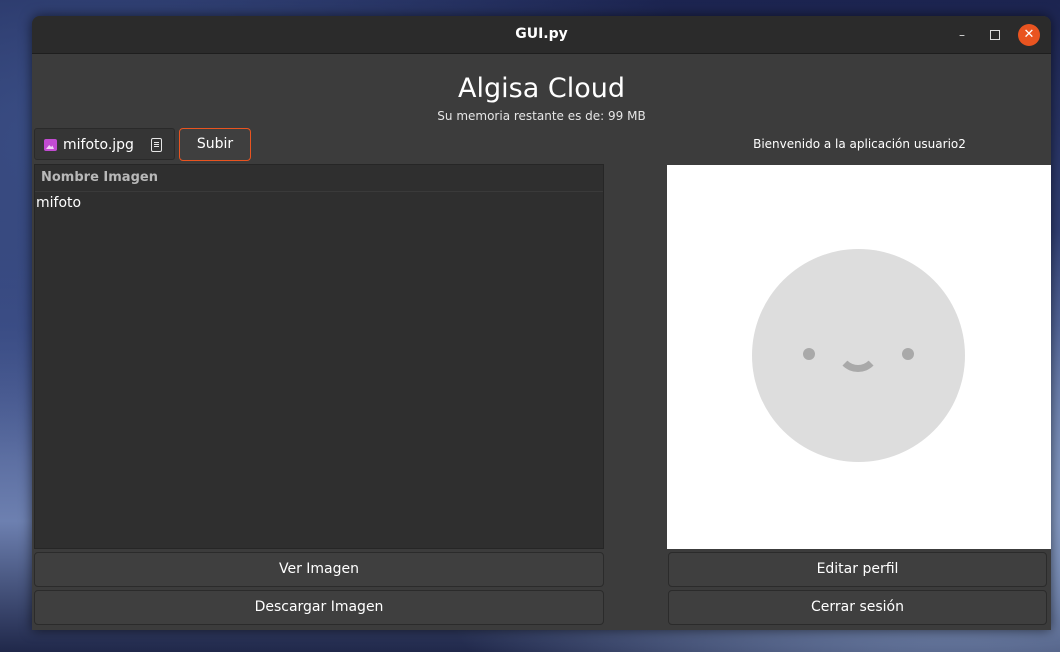  I want to click on column-header-image-name: Nombre Imagen, so click(319, 178).